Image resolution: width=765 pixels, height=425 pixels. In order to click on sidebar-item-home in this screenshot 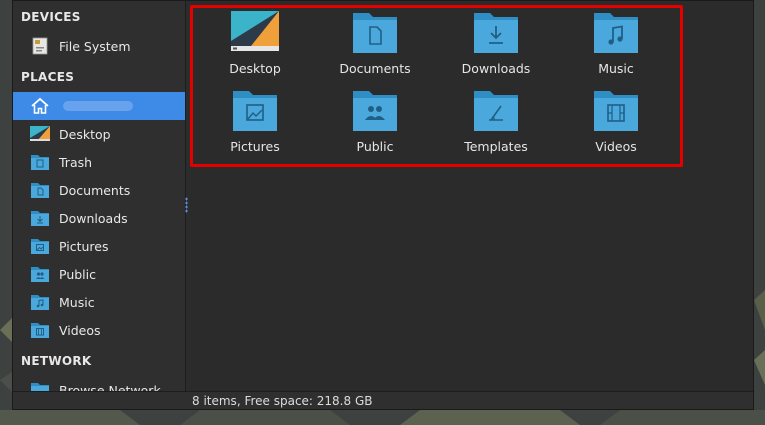, I will do `click(99, 106)`.